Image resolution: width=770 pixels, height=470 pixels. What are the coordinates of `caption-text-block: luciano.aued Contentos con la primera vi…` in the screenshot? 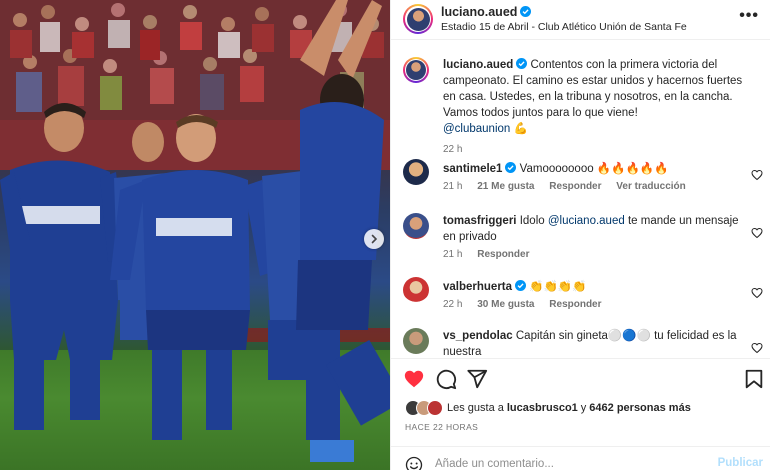 It's located at (593, 97).